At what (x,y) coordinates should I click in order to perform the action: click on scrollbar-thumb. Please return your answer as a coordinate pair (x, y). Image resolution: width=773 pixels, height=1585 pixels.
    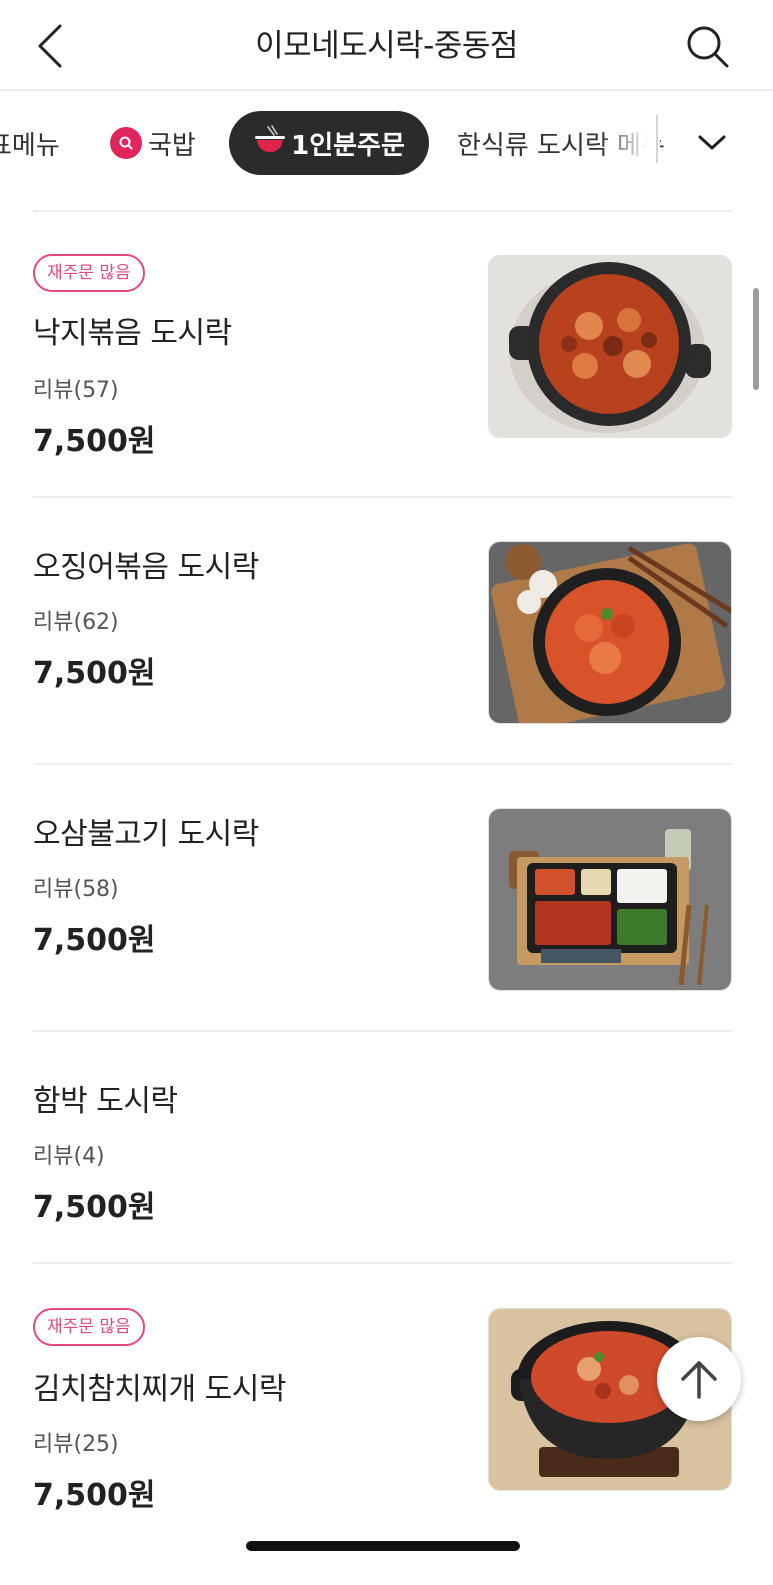
    Looking at the image, I should click on (756, 339).